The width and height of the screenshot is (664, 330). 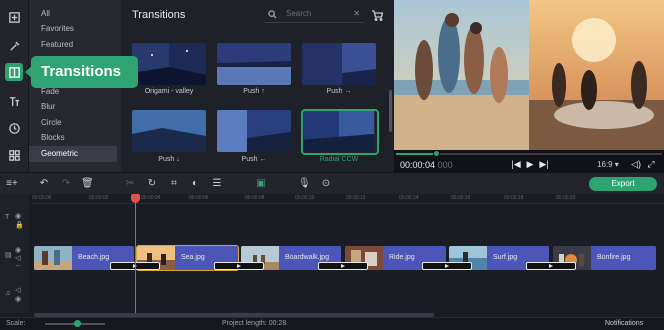 I want to click on timecode-ms: 000, so click(x=445, y=165).